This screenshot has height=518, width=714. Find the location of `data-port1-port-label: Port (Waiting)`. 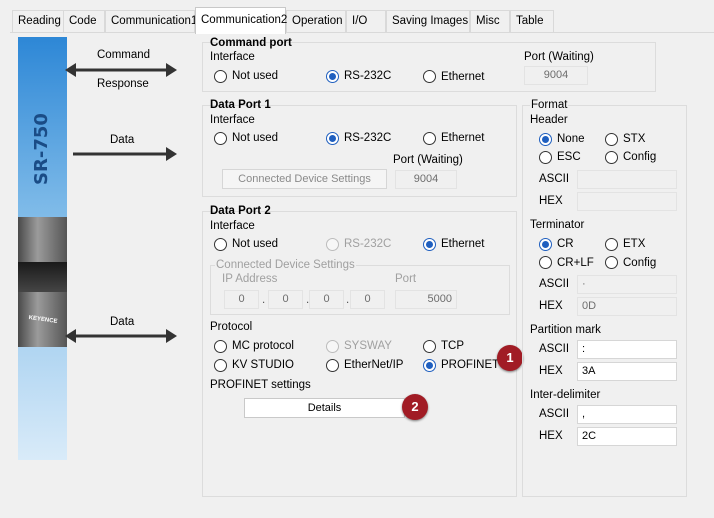

data-port1-port-label: Port (Waiting) is located at coordinates (428, 160).